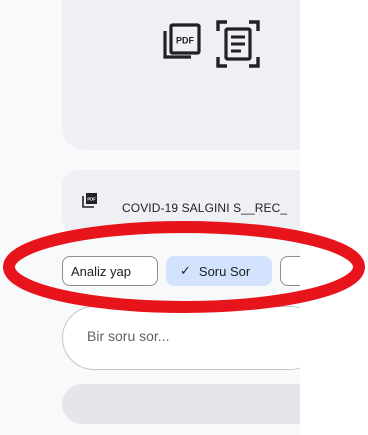 The image size is (368, 435). What do you see at coordinates (224, 271) in the screenshot?
I see `ask-question-label: Soru Sor` at bounding box center [224, 271].